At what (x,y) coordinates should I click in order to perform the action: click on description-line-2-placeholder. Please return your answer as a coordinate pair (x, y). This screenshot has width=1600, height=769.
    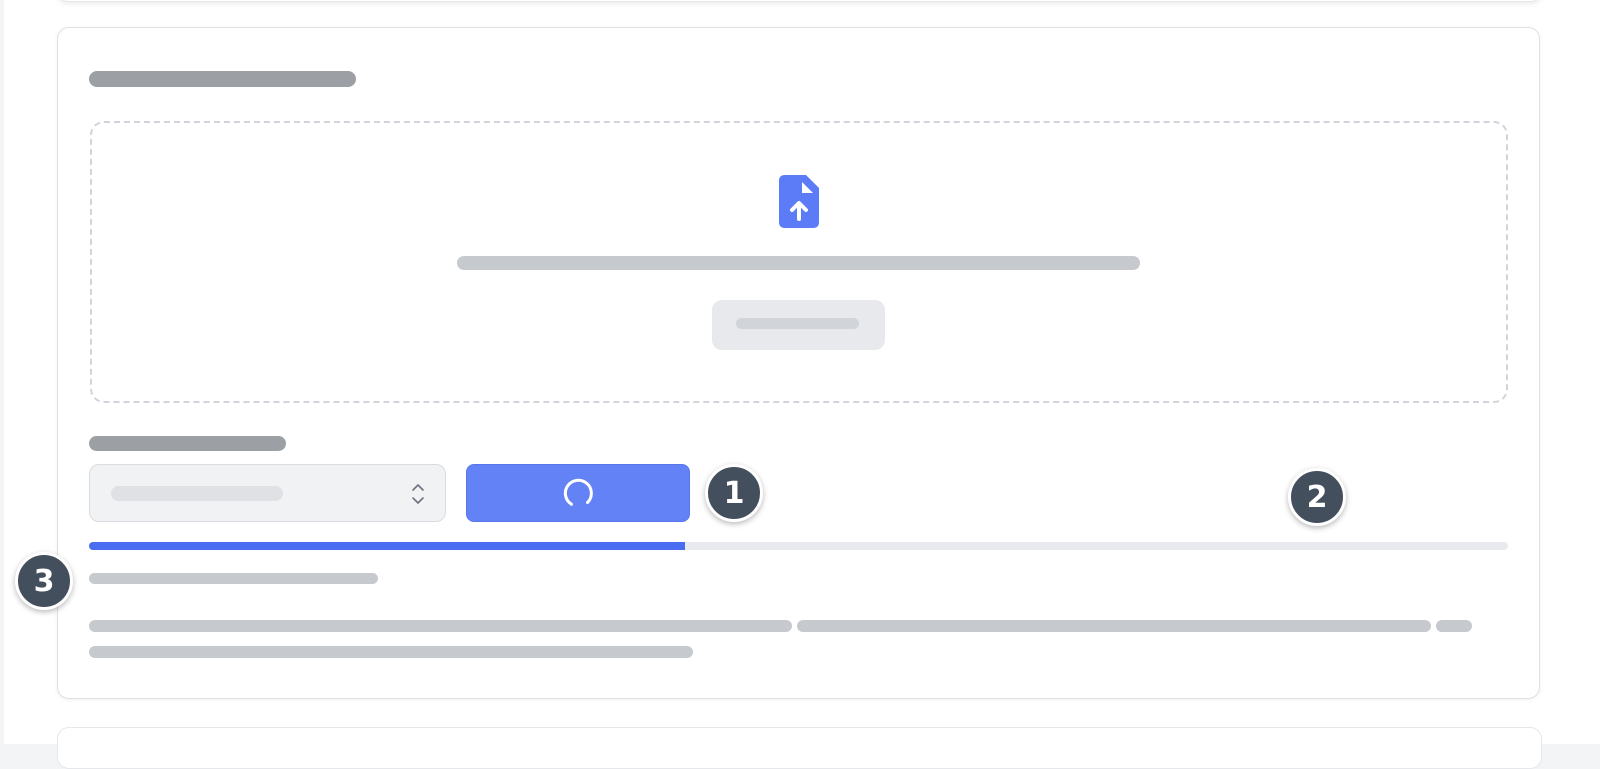
    Looking at the image, I should click on (391, 652).